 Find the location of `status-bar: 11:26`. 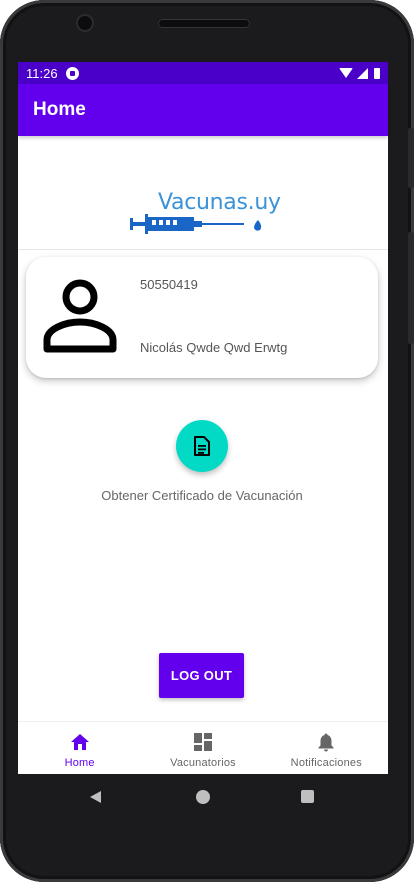

status-bar: 11:26 is located at coordinates (203, 73).